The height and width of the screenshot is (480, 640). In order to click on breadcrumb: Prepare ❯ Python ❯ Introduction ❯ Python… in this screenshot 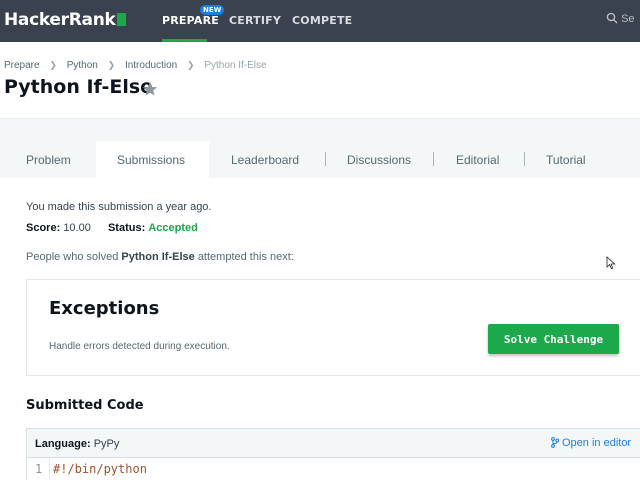, I will do `click(135, 65)`.